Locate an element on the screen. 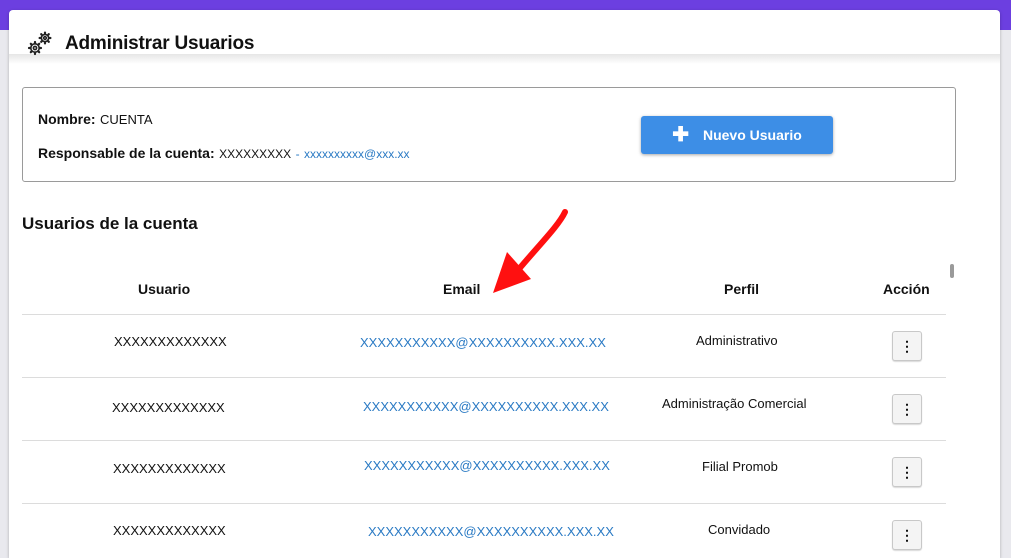 This screenshot has height=558, width=1011. new-user-button: ✚ Nuevo Usuario is located at coordinates (737, 135).